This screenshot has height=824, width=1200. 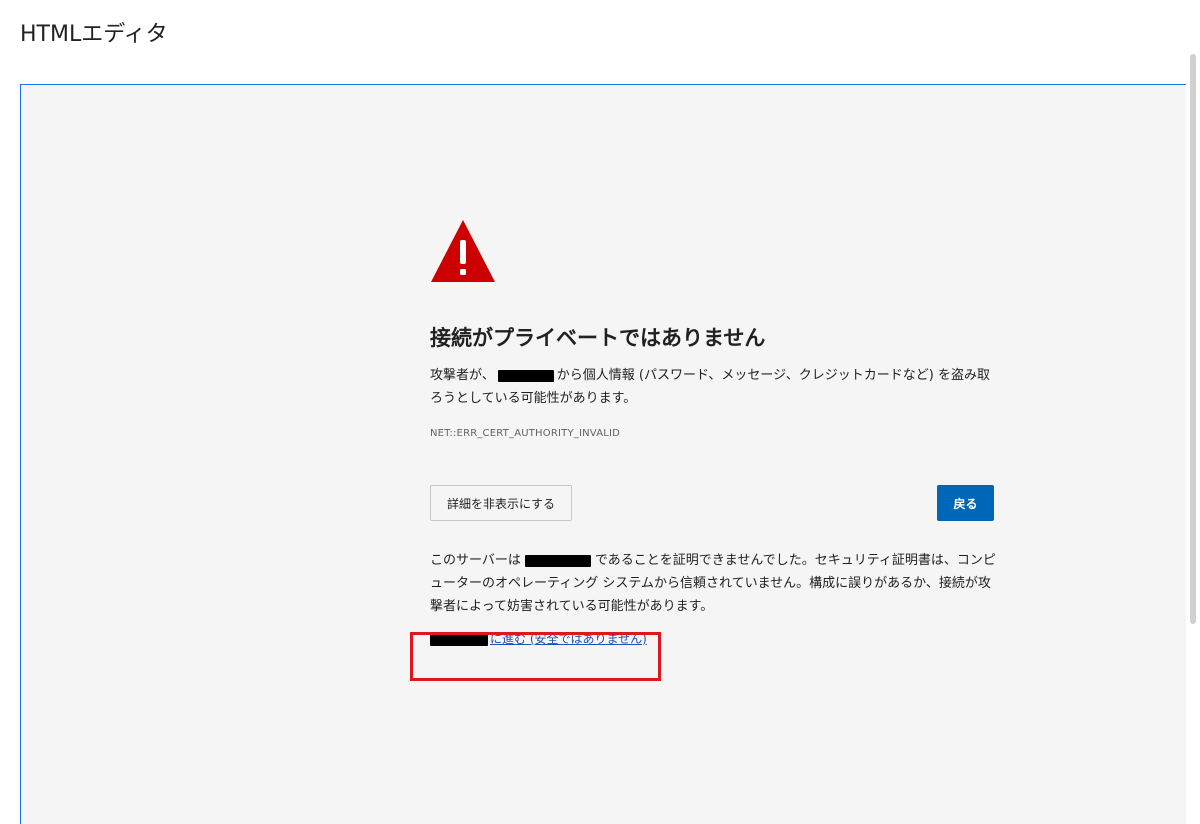 What do you see at coordinates (598, 338) in the screenshot?
I see `page-title: 接続がプライベートではありません` at bounding box center [598, 338].